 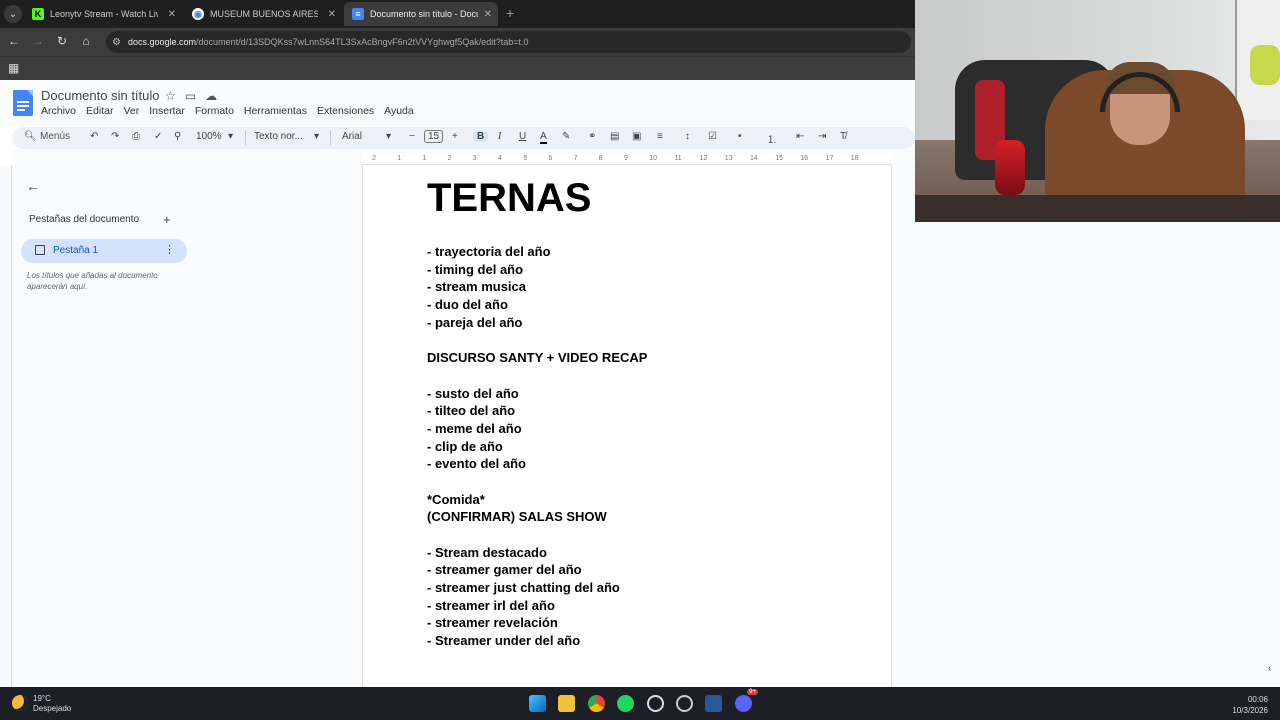 I want to click on menu-extensiones: Extensiones, so click(x=345, y=111).